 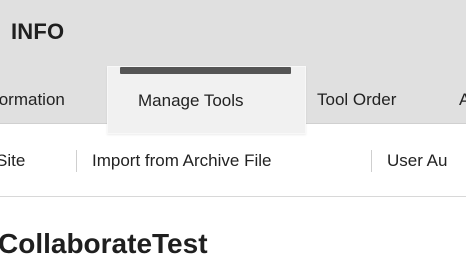 I want to click on active-tab-indicator, so click(x=205, y=70).